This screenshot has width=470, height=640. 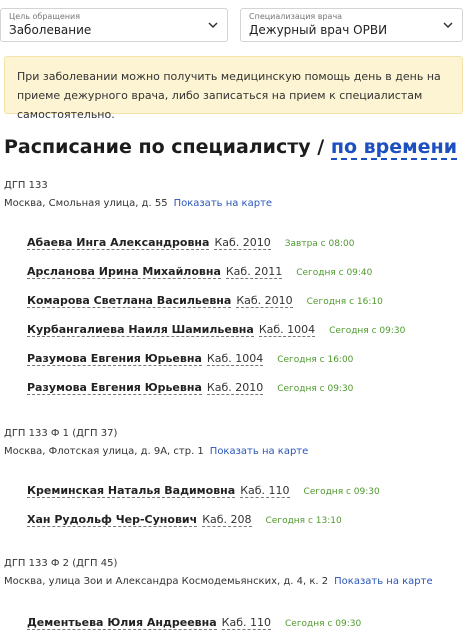 I want to click on by-time-link: по времени, so click(x=394, y=148).